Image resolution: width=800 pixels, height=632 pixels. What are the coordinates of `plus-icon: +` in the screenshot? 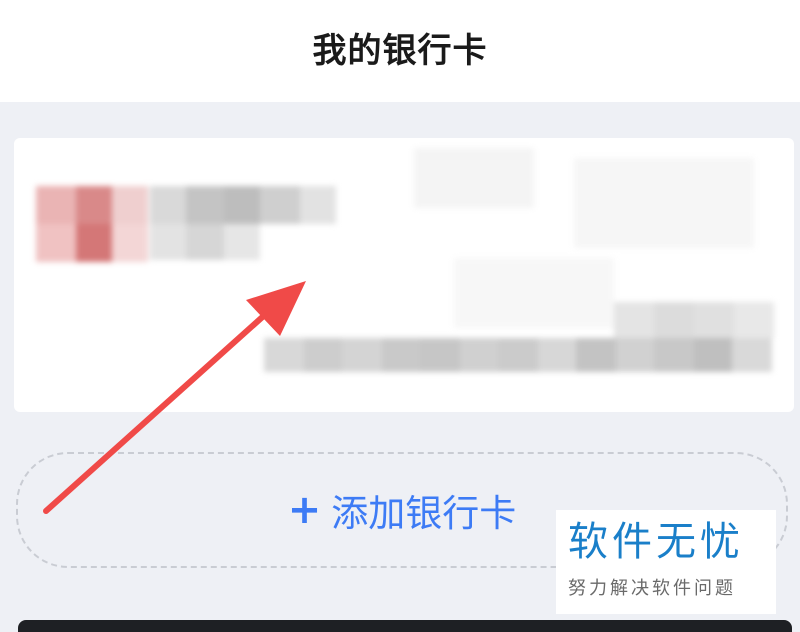 It's located at (304, 510).